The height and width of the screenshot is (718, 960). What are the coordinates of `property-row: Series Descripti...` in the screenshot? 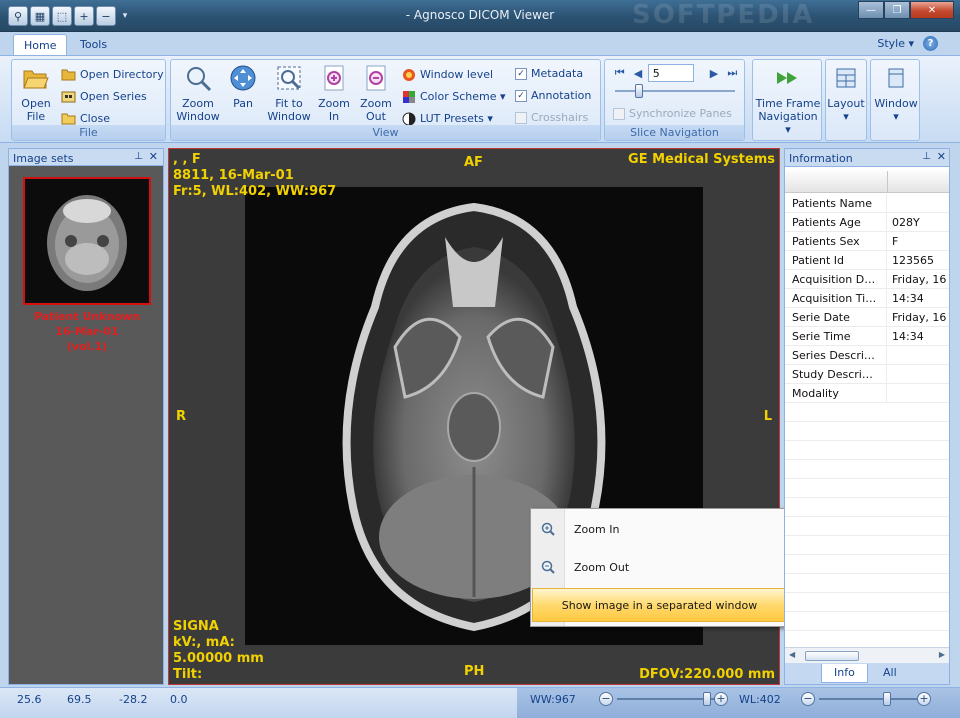 It's located at (867, 355).